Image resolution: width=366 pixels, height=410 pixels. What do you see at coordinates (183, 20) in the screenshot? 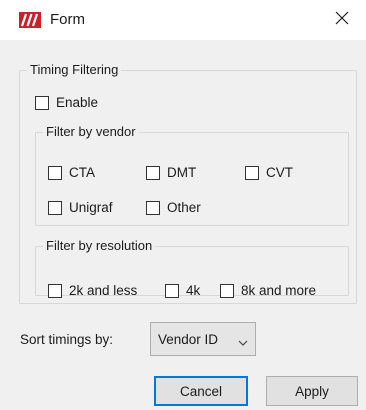
I see `title-bar: Form` at bounding box center [183, 20].